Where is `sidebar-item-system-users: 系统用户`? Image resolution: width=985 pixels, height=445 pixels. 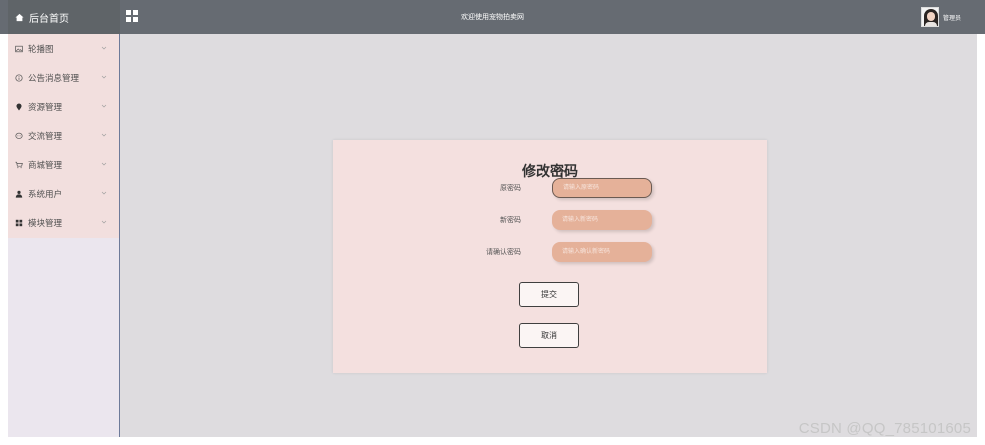
sidebar-item-system-users: 系统用户 is located at coordinates (63, 193).